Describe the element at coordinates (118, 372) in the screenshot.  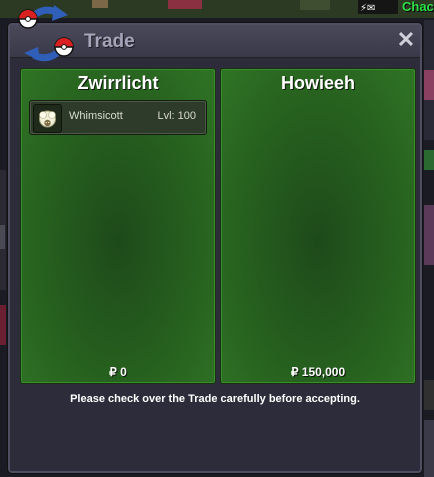
I see `left-trader-money: ₽ 0` at that location.